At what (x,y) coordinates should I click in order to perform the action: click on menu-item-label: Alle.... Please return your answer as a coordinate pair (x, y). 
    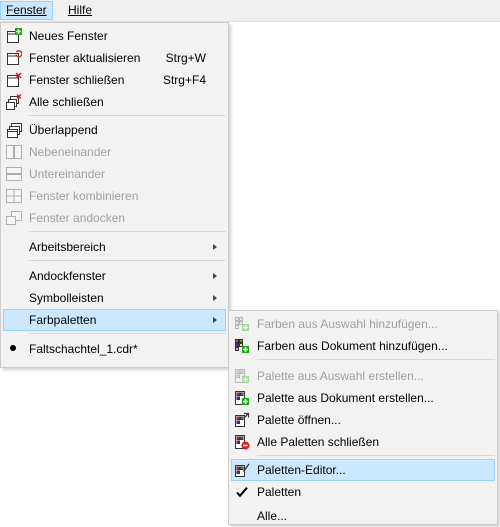
    Looking at the image, I should click on (272, 516).